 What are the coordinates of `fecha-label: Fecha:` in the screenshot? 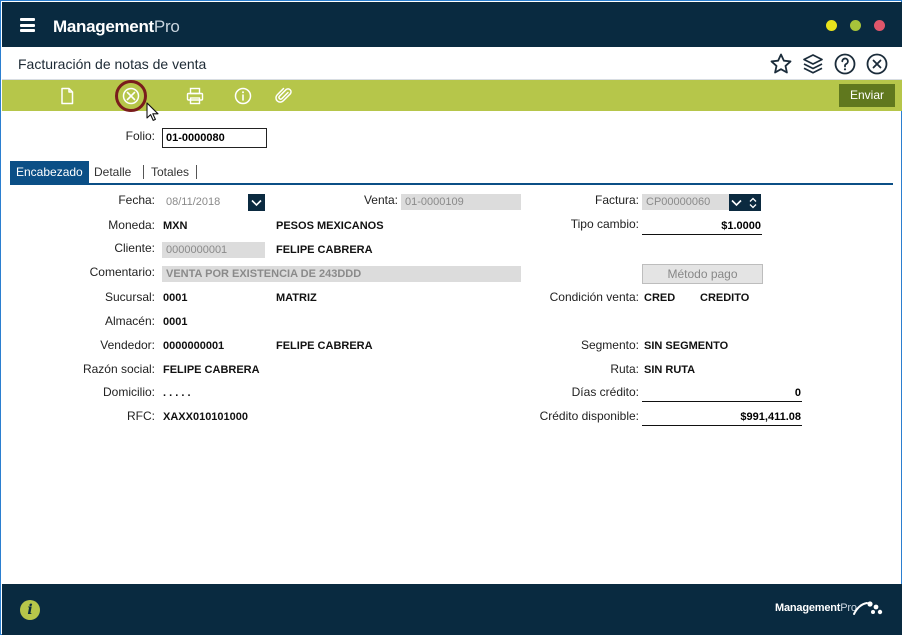 It's located at (136, 200).